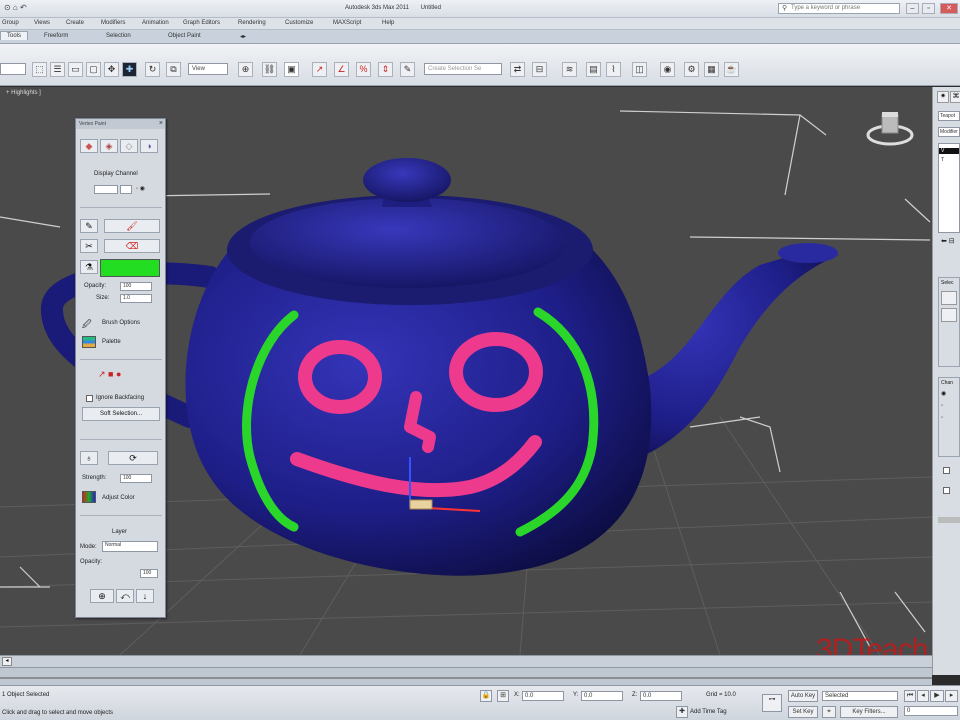 Image resolution: width=960 pixels, height=720 pixels. What do you see at coordinates (341, 69) in the screenshot?
I see `angle-snap-icon: ∠` at bounding box center [341, 69].